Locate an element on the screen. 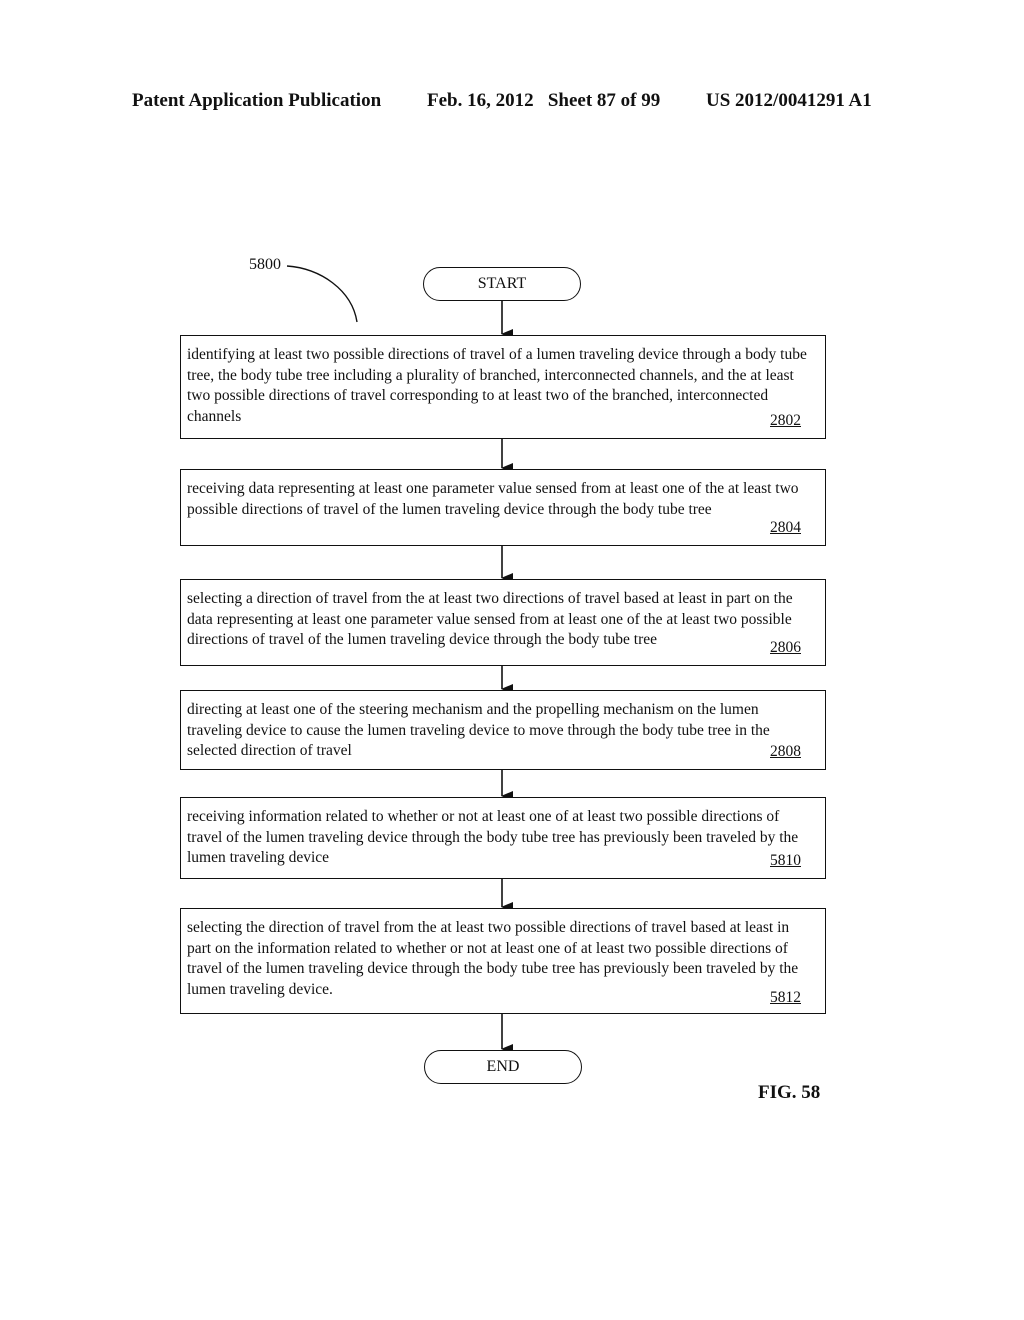  reference-leader-line is located at coordinates (322, 294).